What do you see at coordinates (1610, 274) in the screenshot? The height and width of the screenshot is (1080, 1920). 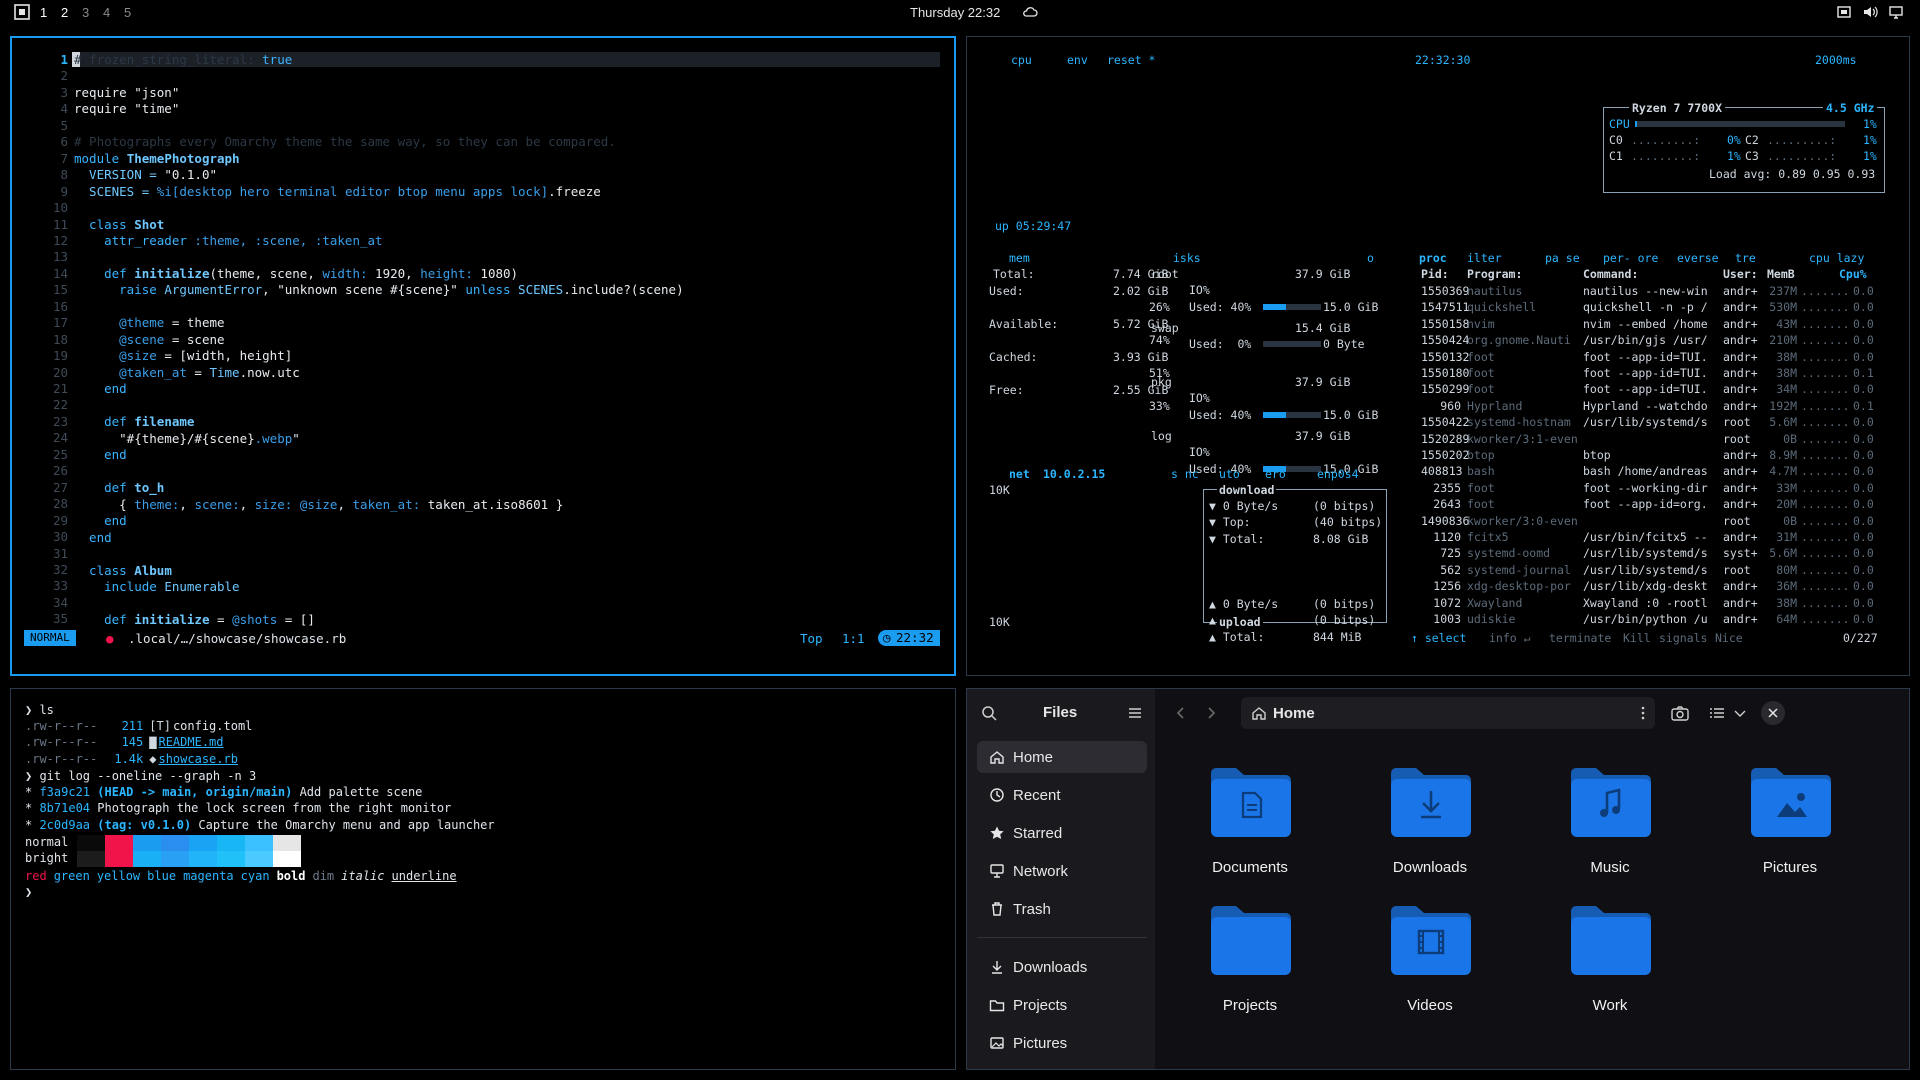 I see `col-command: Command:` at bounding box center [1610, 274].